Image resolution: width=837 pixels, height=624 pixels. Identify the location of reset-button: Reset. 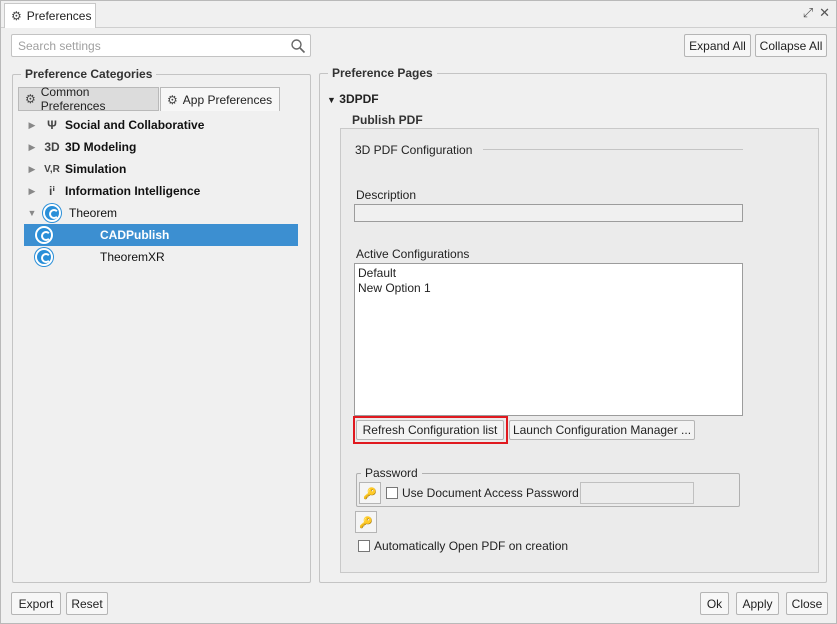
(87, 603).